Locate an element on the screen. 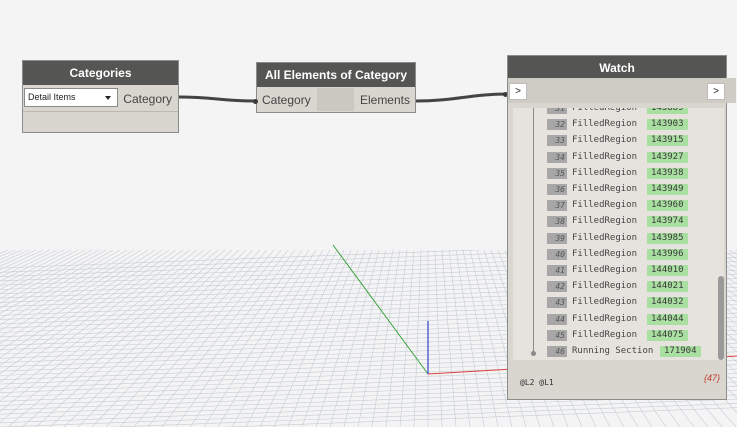 This screenshot has width=737, height=427. list-item-value: 143985 is located at coordinates (667, 238).